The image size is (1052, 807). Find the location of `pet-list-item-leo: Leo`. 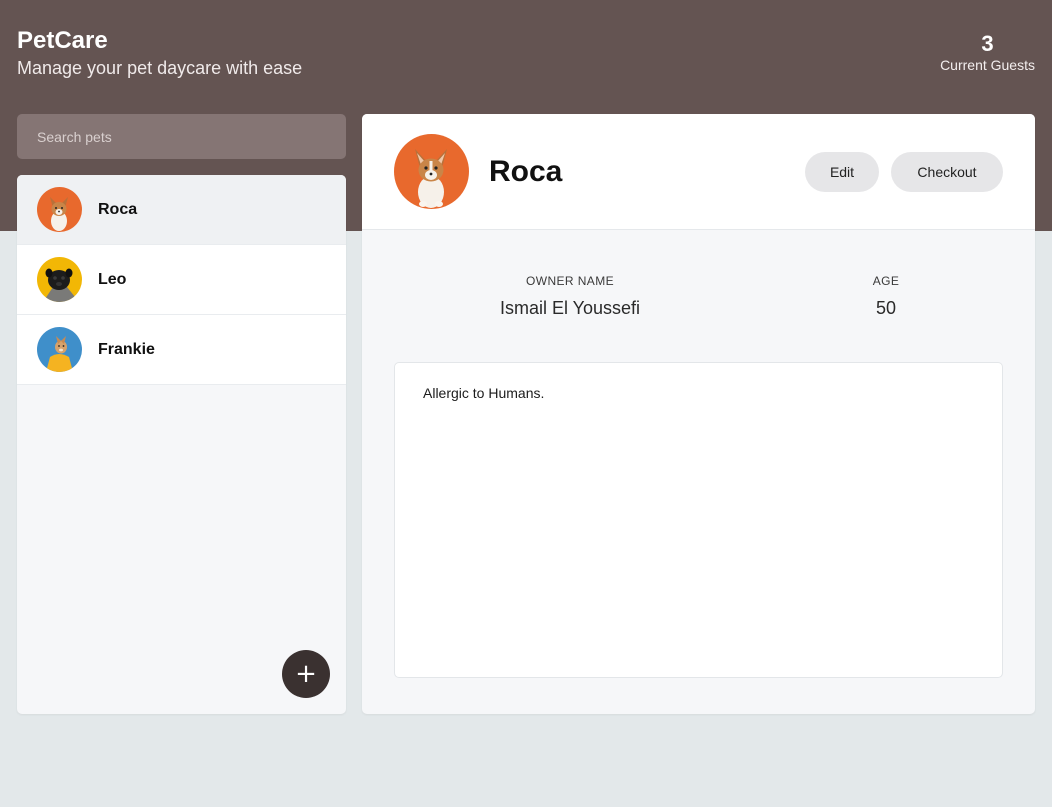

pet-list-item-leo: Leo is located at coordinates (181, 280).